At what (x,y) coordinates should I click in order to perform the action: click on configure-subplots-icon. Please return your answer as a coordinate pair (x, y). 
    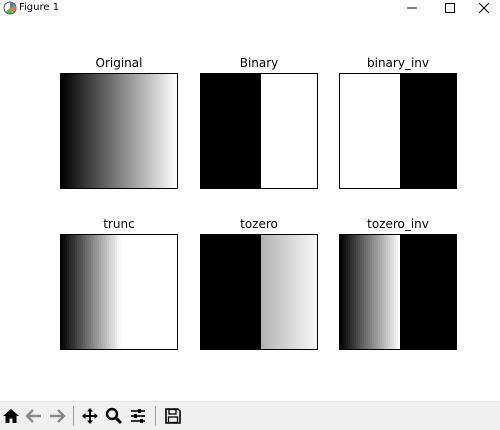
    Looking at the image, I should click on (138, 416).